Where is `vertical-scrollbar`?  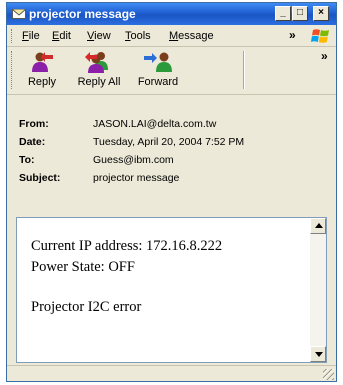
vertical-scrollbar is located at coordinates (318, 290).